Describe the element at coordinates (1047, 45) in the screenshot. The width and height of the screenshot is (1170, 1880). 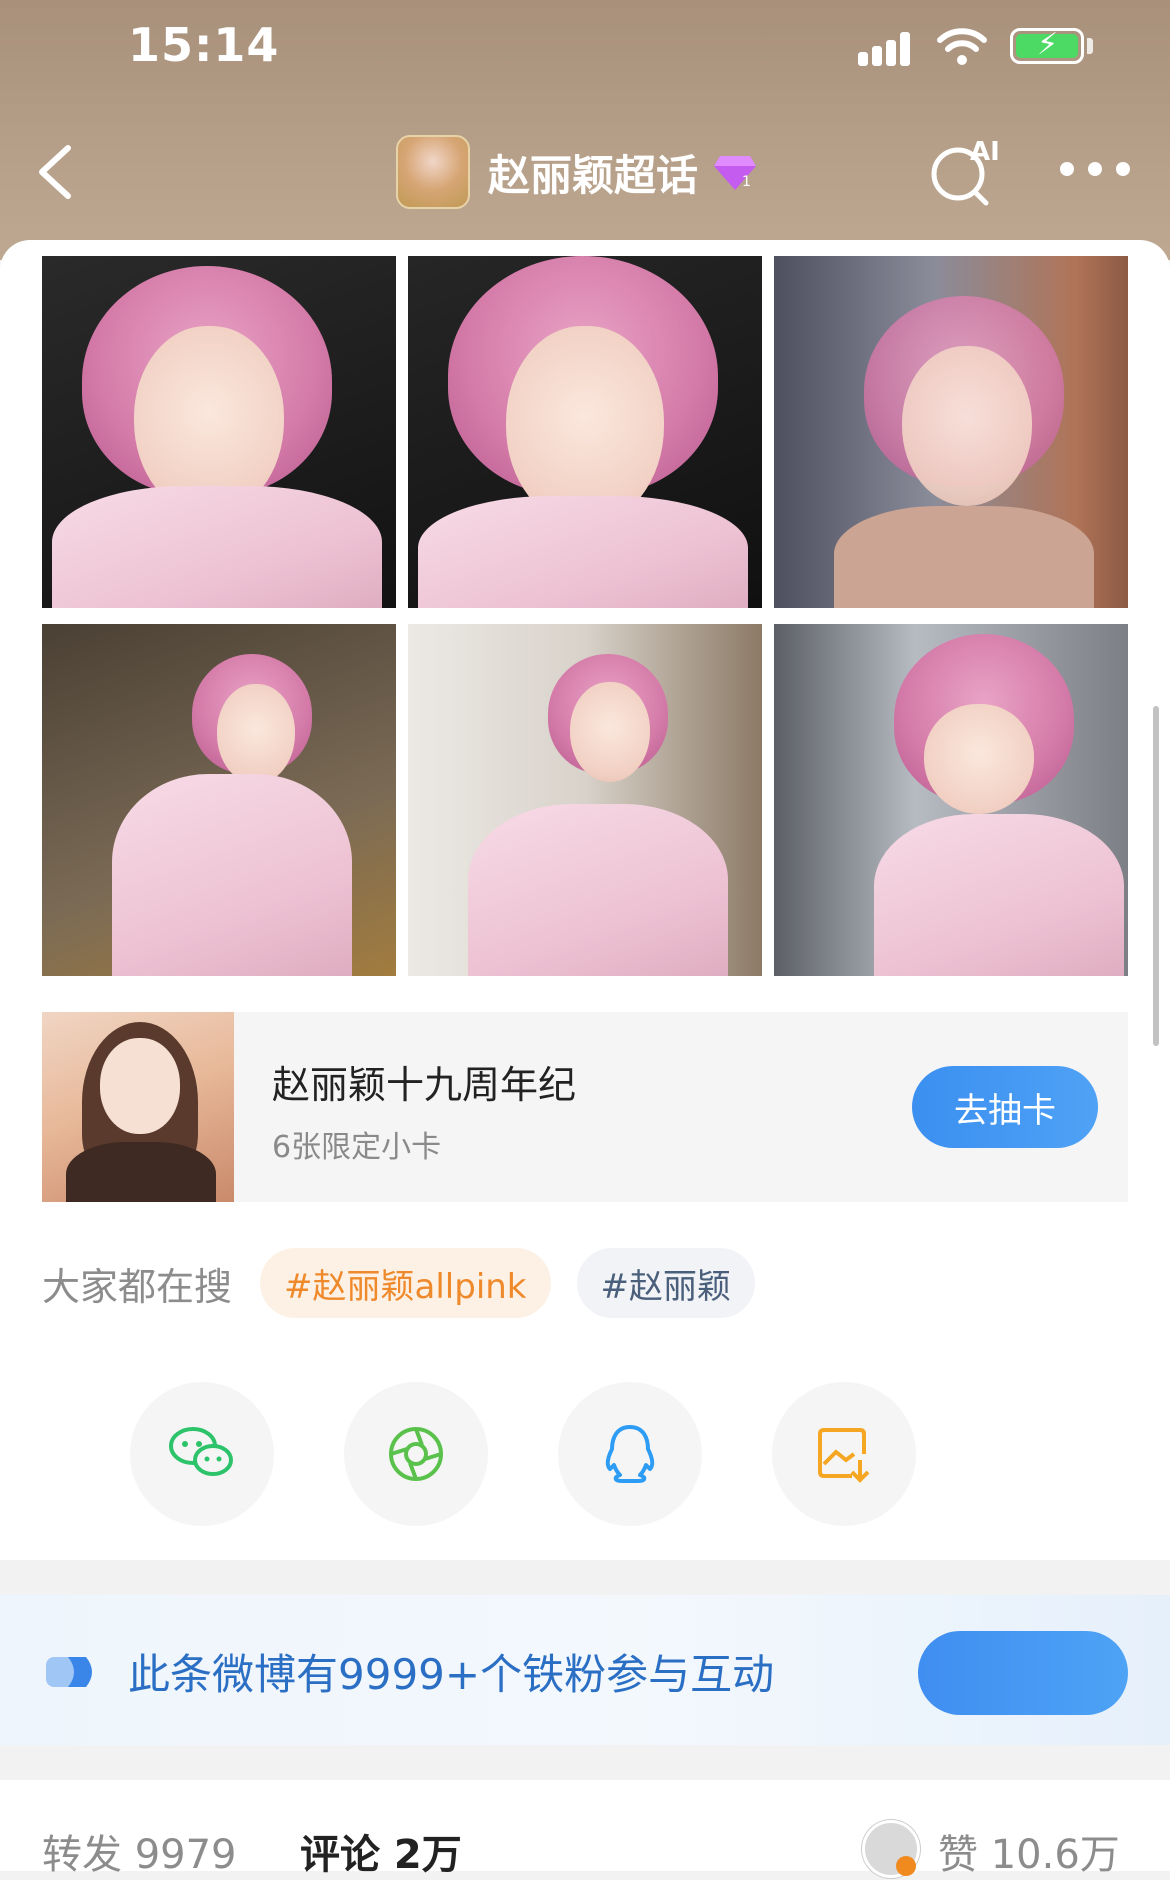
I see `battery-icon: ⚡` at that location.